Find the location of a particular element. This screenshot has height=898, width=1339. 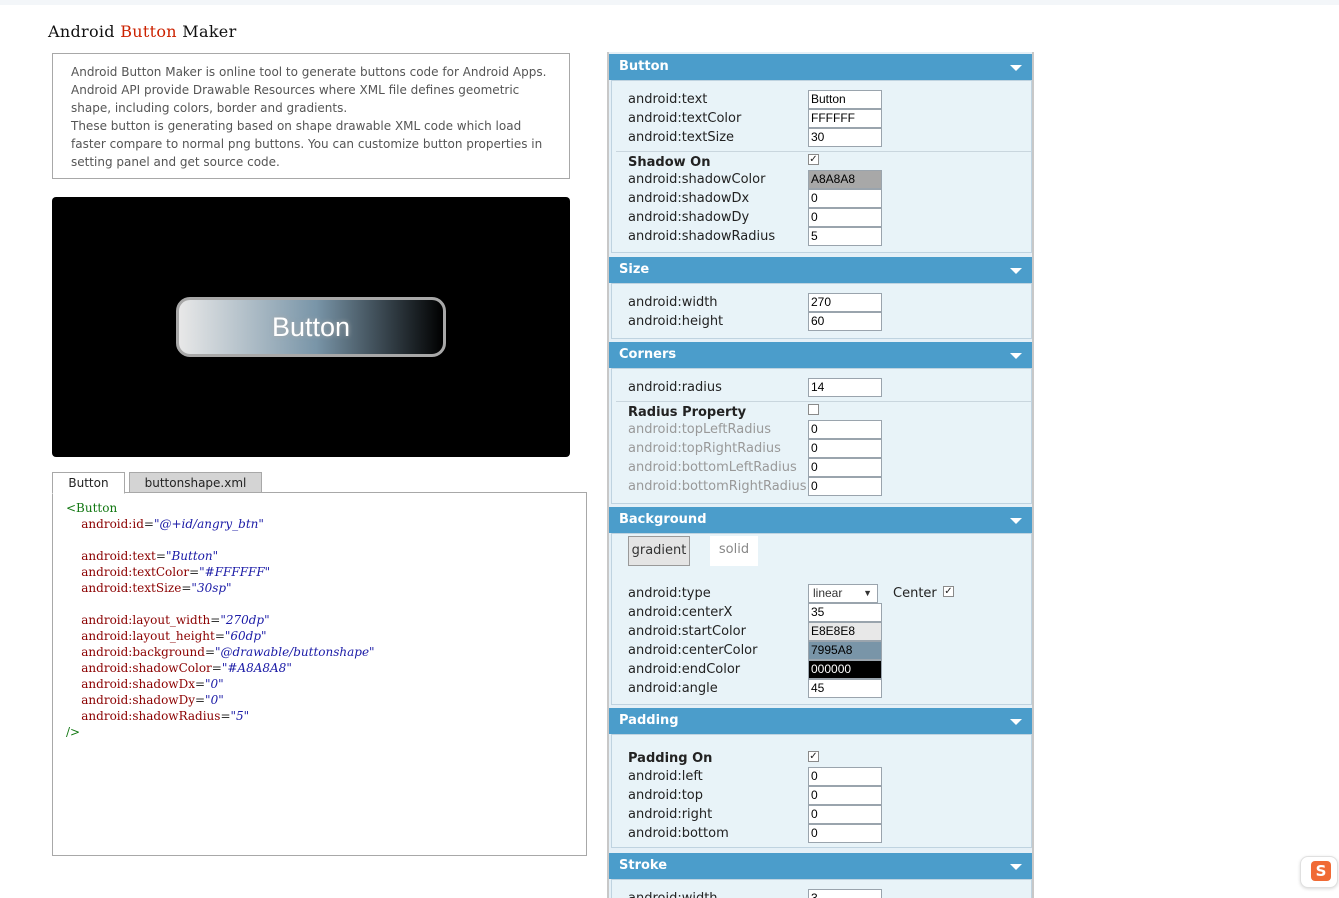

stroke-width-input: 3 is located at coordinates (845, 893).